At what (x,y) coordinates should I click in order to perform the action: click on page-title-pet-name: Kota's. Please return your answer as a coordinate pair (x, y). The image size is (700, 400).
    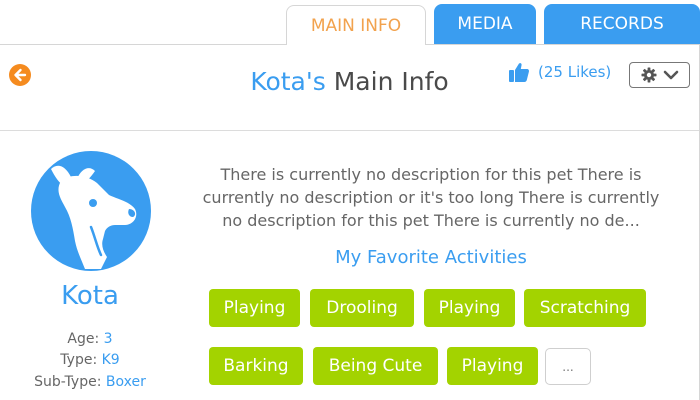
    Looking at the image, I should click on (288, 81).